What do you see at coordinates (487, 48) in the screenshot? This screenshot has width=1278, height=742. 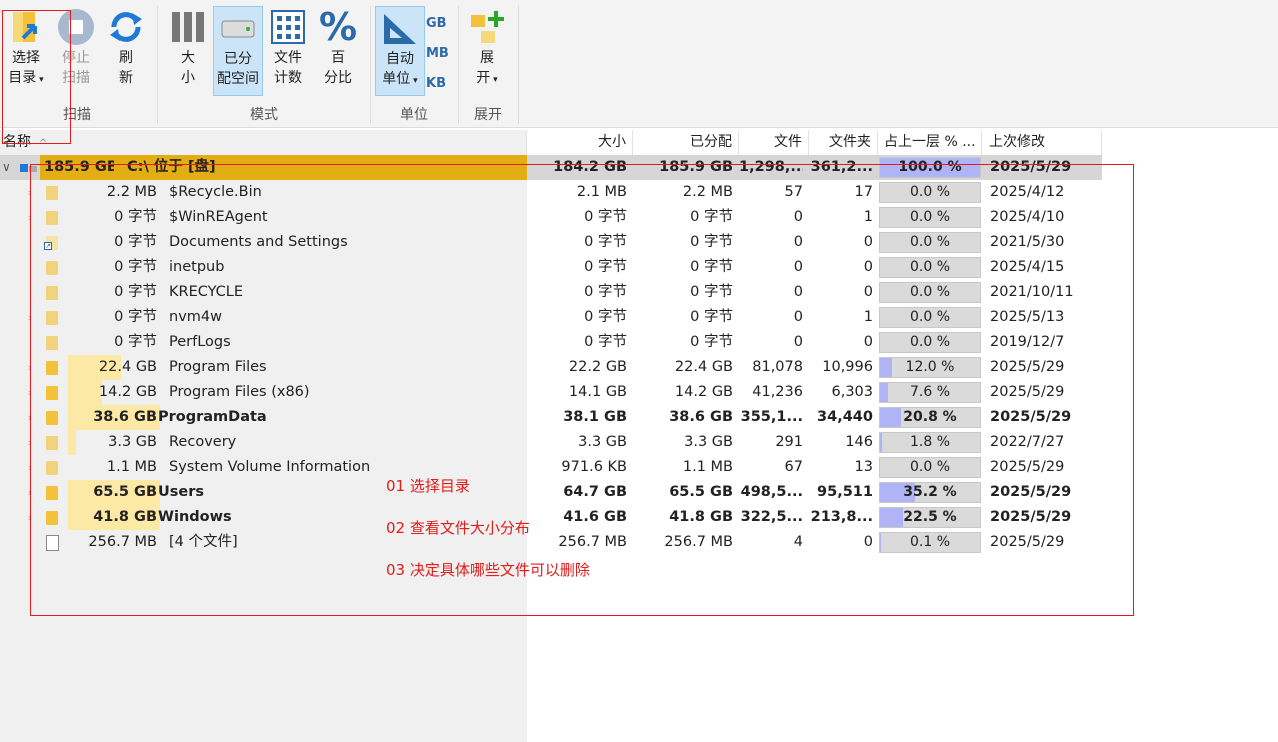 I see `expand-button: 展 开 ▾` at bounding box center [487, 48].